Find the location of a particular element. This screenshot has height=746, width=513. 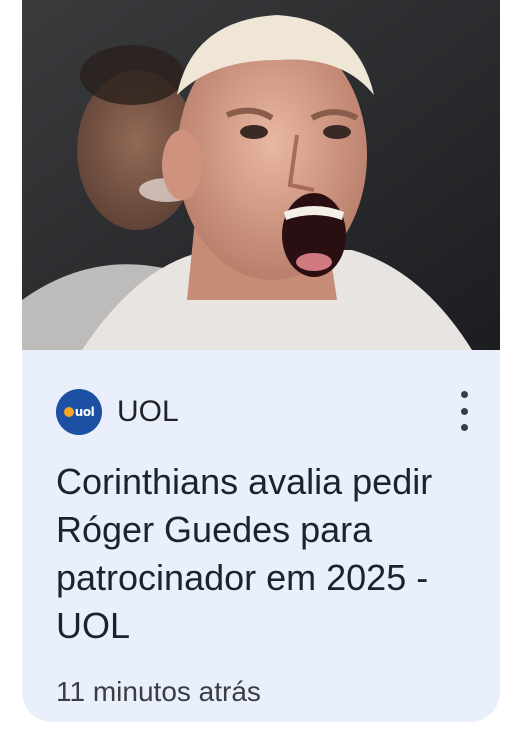

publisher-logo: uol is located at coordinates (79, 412).